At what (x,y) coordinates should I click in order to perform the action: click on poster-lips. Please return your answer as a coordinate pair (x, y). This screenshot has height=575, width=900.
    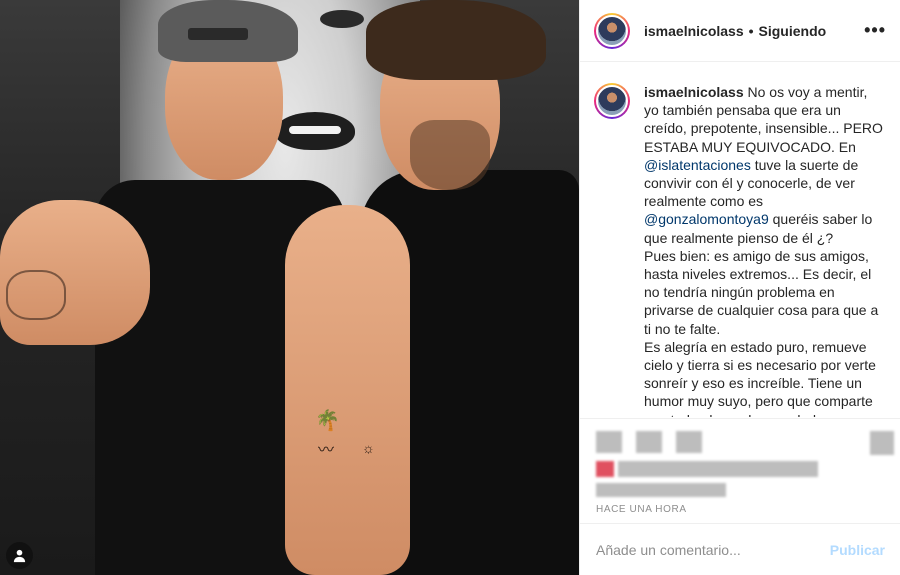
    Looking at the image, I should click on (315, 131).